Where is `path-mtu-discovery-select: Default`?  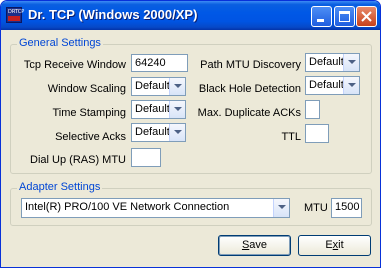
path-mtu-discovery-select: Default is located at coordinates (332, 62).